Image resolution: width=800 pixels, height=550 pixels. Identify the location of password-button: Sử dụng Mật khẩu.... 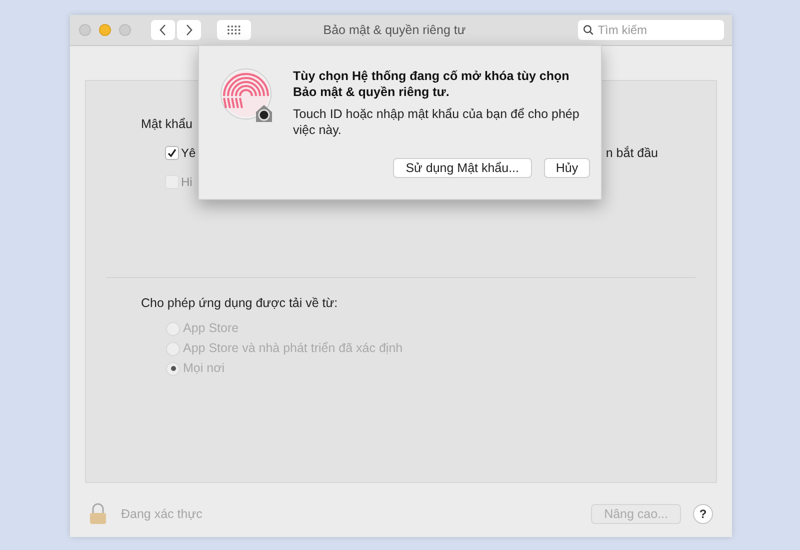
(462, 168).